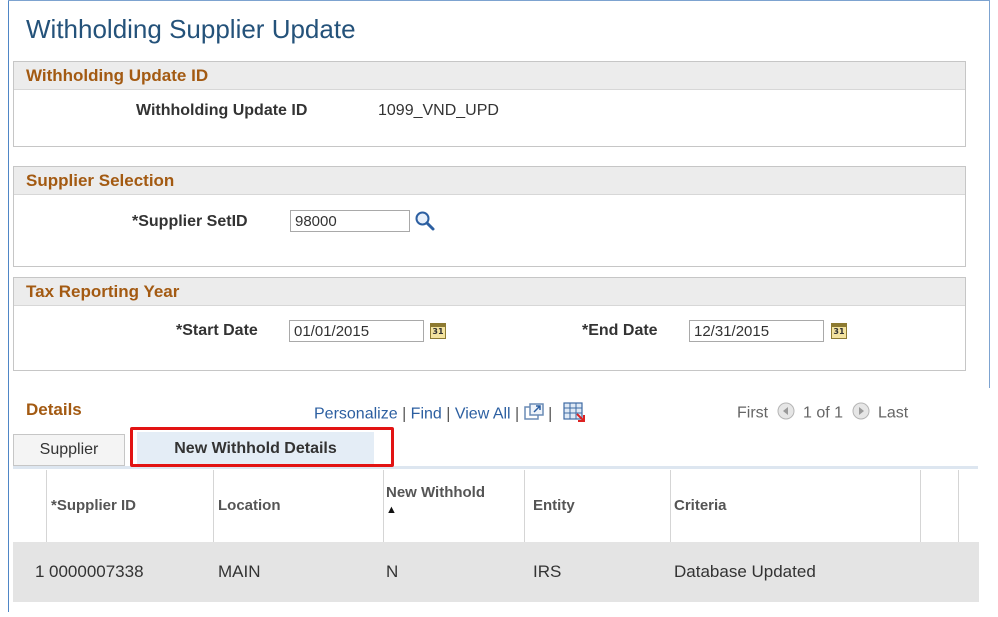 The height and width of the screenshot is (617, 998). I want to click on cell-new-withhold: N, so click(392, 571).